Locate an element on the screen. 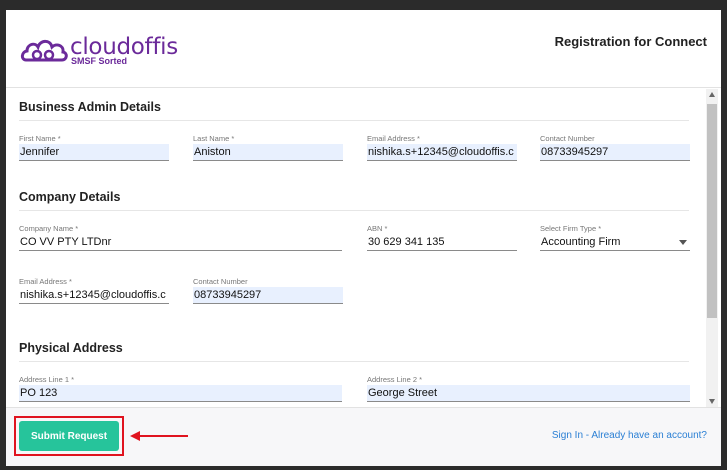 The height and width of the screenshot is (470, 727). company-contact-input: 08733945297 is located at coordinates (268, 295).